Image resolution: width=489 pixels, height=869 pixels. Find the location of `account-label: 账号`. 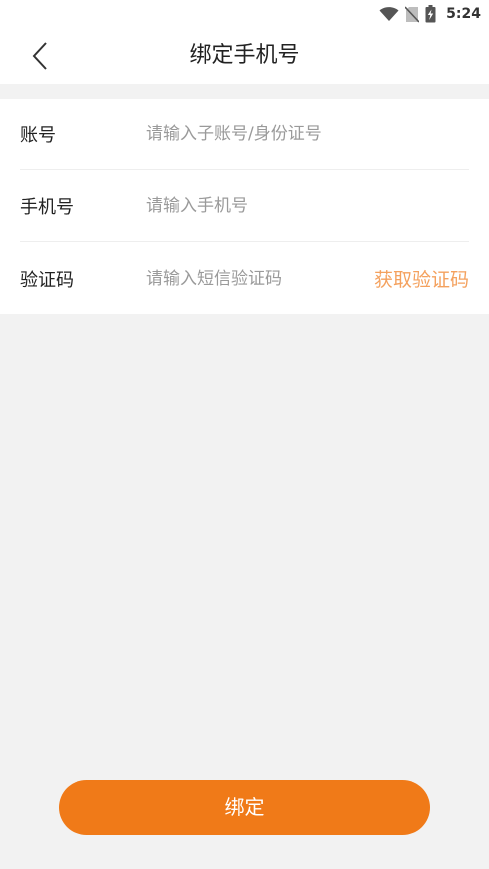

account-label: 账号 is located at coordinates (38, 135).